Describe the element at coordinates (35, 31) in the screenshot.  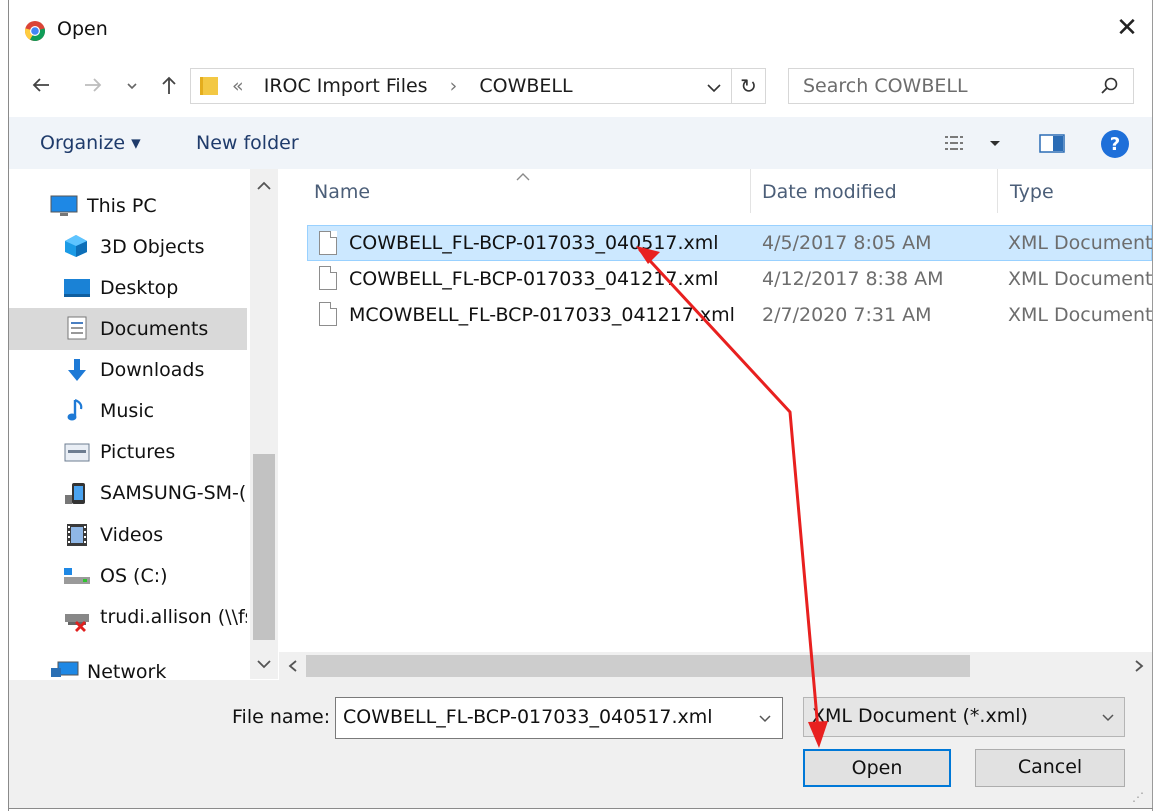
I see `chrome-icon` at that location.